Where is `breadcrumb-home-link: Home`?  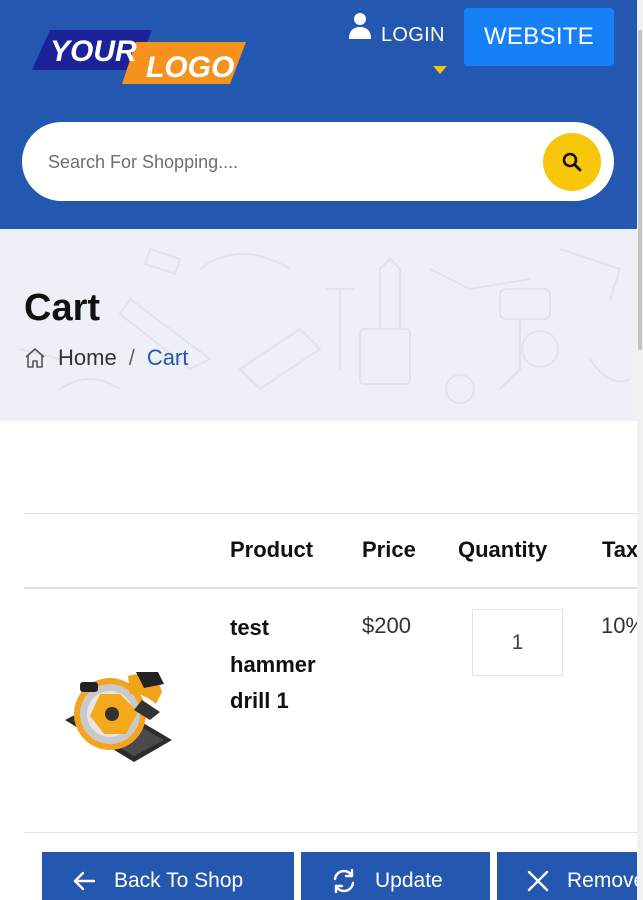
breadcrumb-home-link: Home is located at coordinates (87, 358).